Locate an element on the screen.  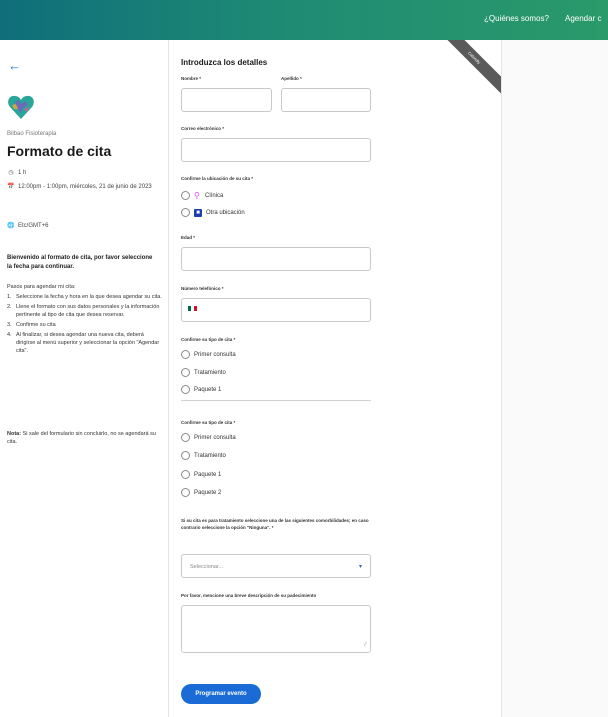
form-heading: Introduzca los detalles is located at coordinates (224, 62).